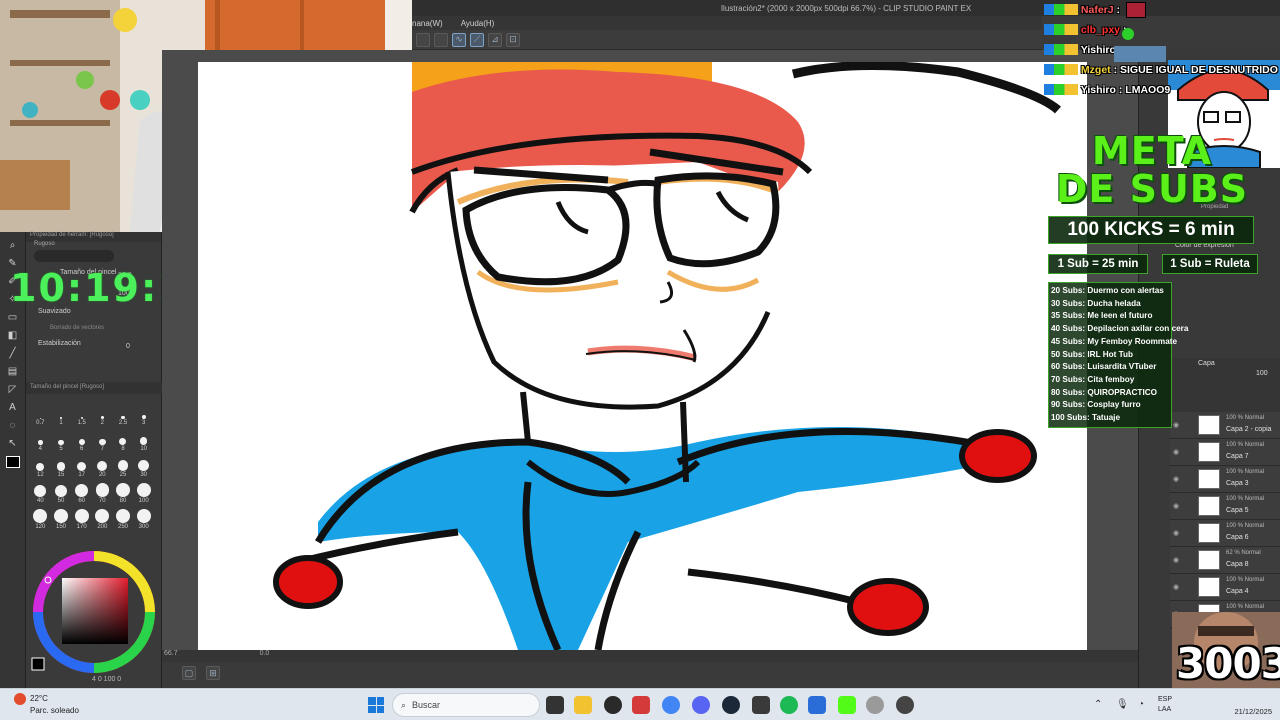  I want to click on brush-size-label: 5, so click(61, 449).